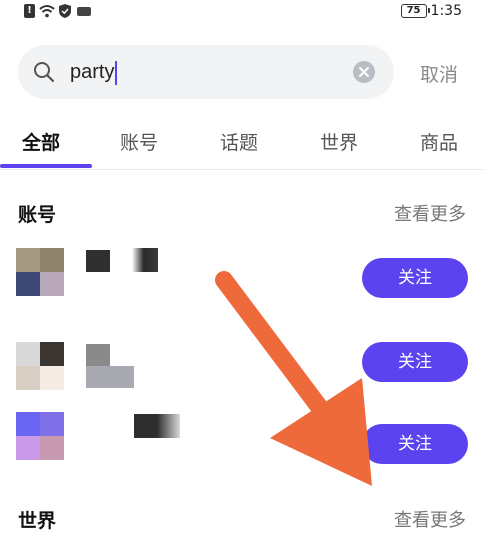 The image size is (484, 539). Describe the element at coordinates (41, 141) in the screenshot. I see `tab-all: 全部` at that location.